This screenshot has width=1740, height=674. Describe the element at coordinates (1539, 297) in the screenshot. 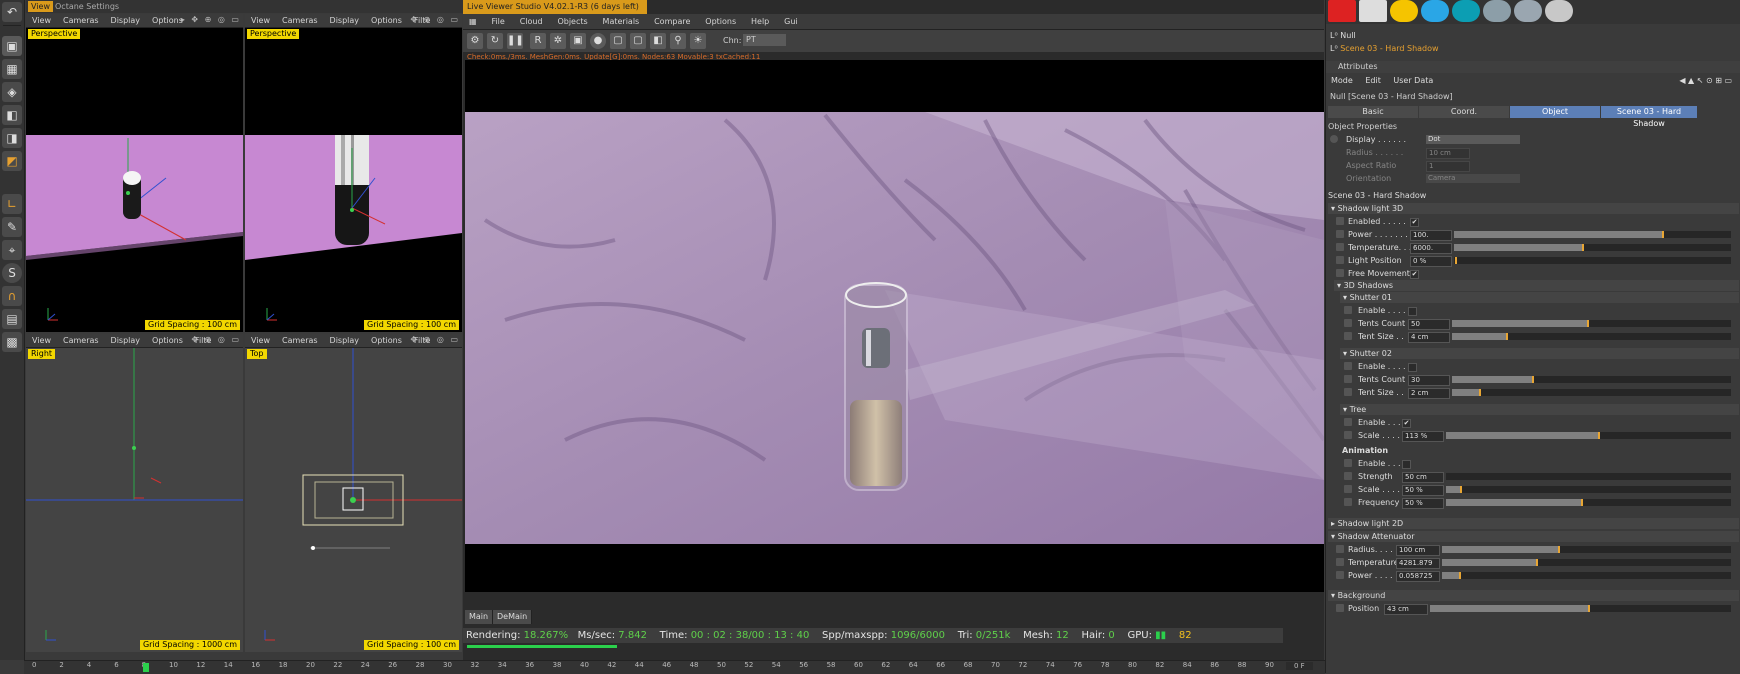

I see `section-shutter-01: ▾ Shutter 01` at that location.